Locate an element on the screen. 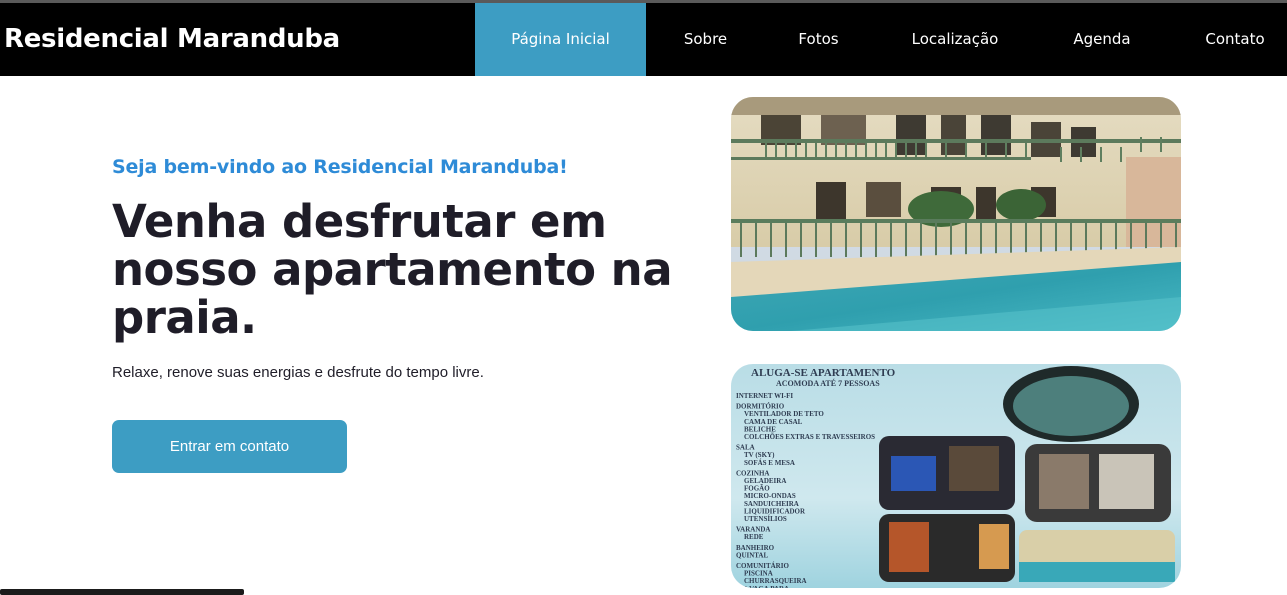 The width and height of the screenshot is (1287, 595). nav-link-contact: Contato is located at coordinates (1226, 39).